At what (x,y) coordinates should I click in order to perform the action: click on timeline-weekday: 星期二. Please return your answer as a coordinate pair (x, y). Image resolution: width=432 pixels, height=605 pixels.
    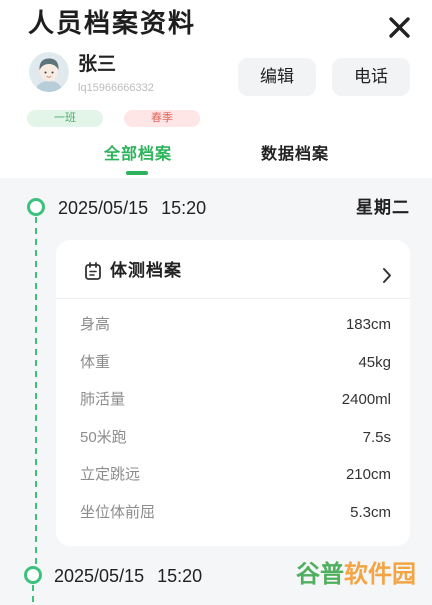
    Looking at the image, I should click on (383, 207).